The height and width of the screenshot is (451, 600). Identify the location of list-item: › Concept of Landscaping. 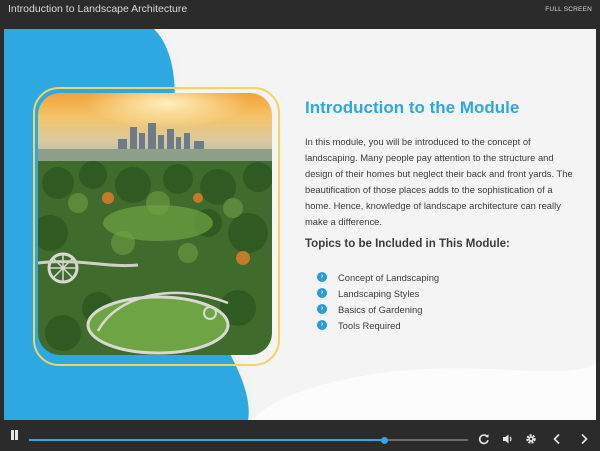
(378, 277).